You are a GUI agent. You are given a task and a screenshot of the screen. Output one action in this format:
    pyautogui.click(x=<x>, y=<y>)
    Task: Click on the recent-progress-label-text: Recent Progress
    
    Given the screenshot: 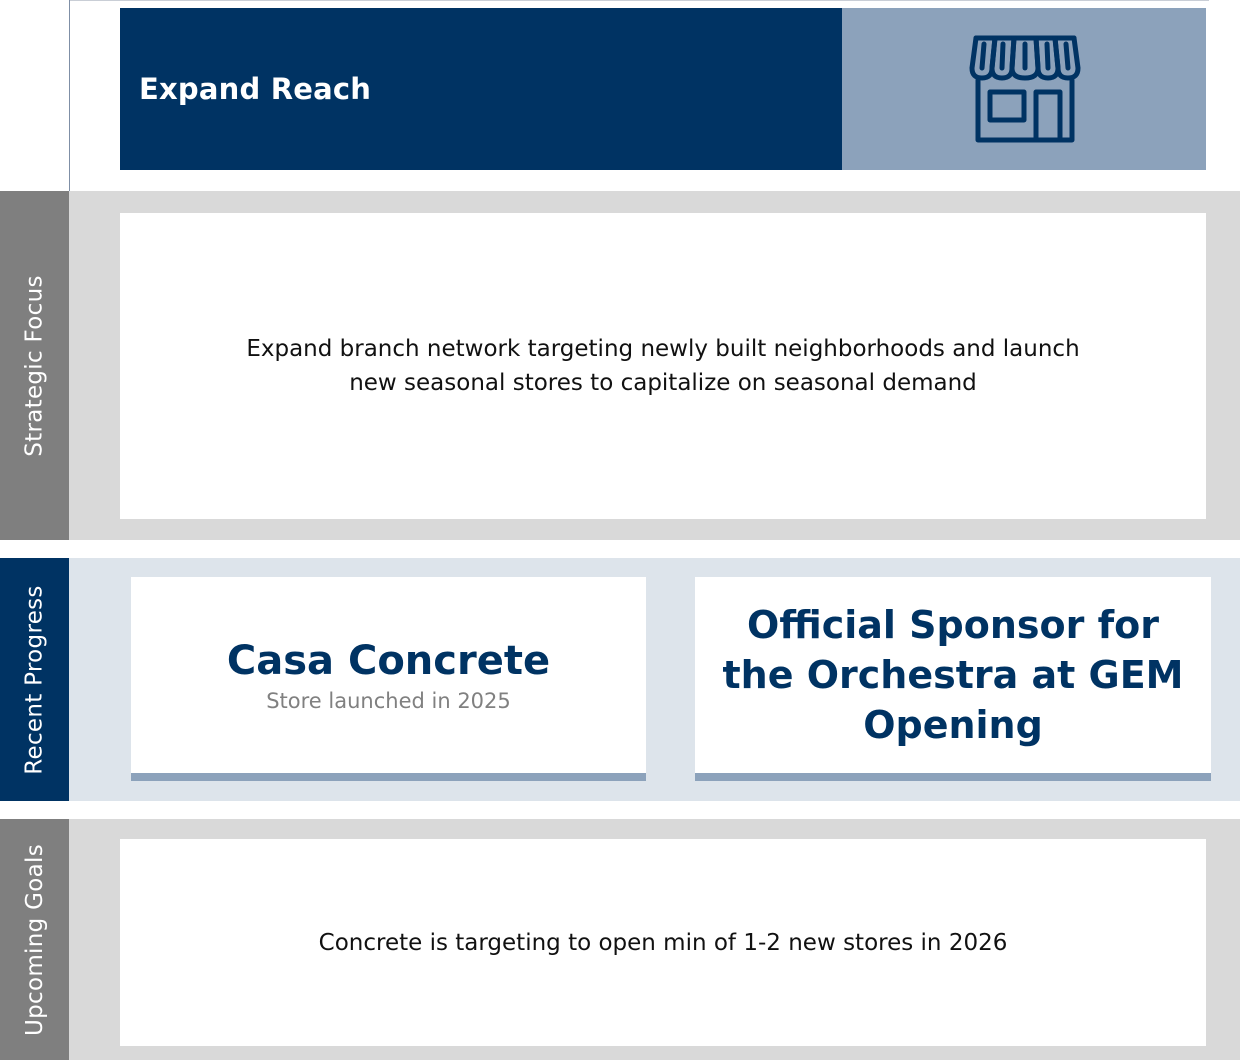 What is the action you would take?
    pyautogui.click(x=34, y=679)
    